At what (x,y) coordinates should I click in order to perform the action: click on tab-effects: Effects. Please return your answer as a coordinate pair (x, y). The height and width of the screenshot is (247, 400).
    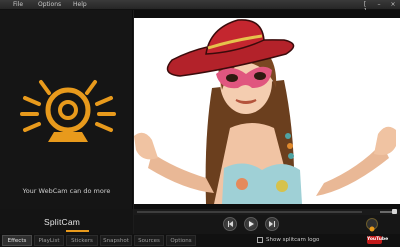
    Looking at the image, I should click on (17, 240).